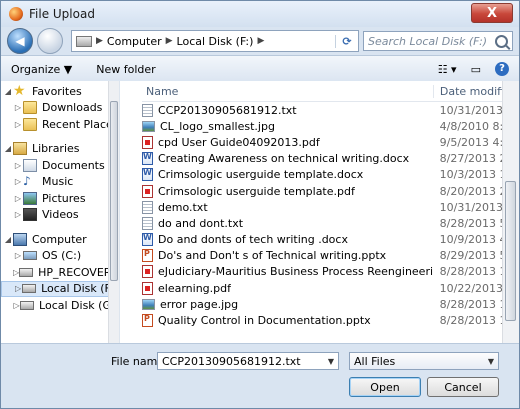 The width and height of the screenshot is (520, 409). Describe the element at coordinates (60, 239) in the screenshot. I see `sidebar-item-computer: ◢ Computer` at that location.